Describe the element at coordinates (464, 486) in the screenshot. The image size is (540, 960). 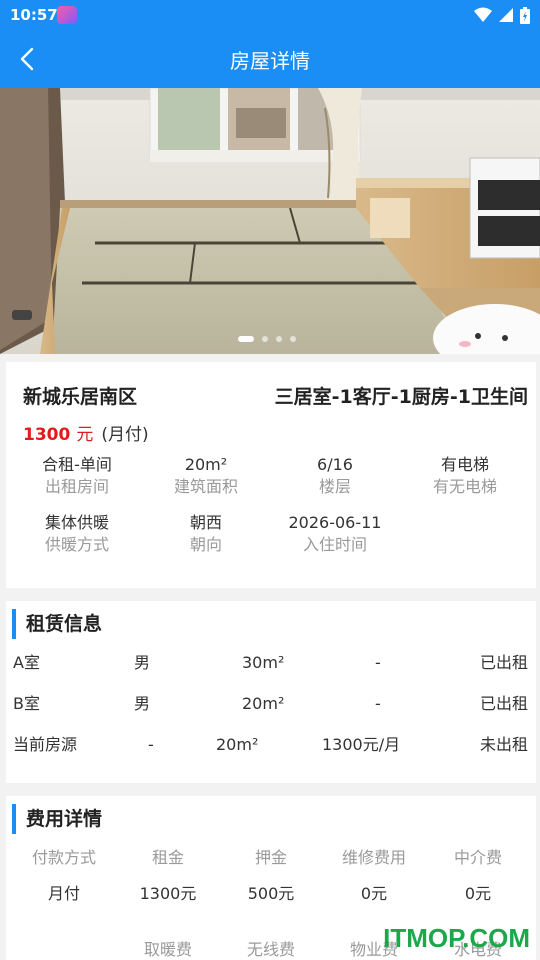
I see `attribute-label: 有无电梯` at that location.